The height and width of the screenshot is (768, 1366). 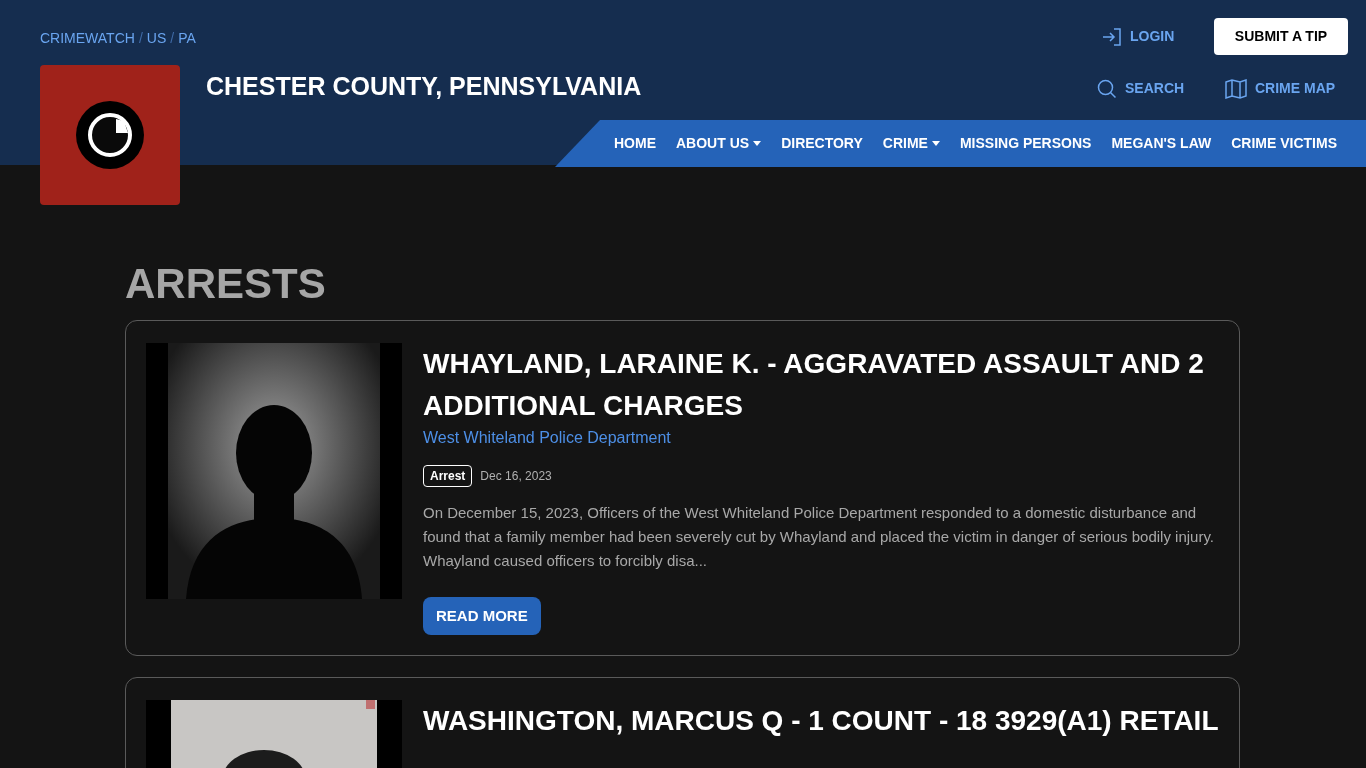 What do you see at coordinates (1281, 36) in the screenshot?
I see `submit-tip-button: SUBMIT A TIP` at bounding box center [1281, 36].